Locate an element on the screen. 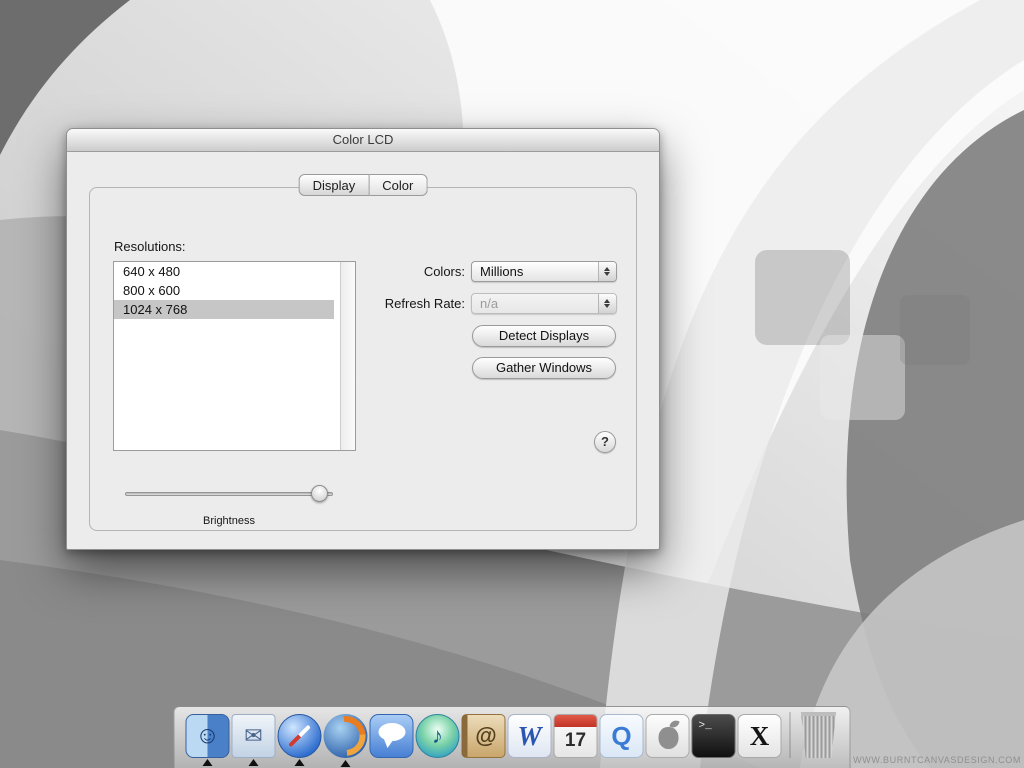 The height and width of the screenshot is (768, 1024). dock-icon-finder: ☺ is located at coordinates (207, 740).